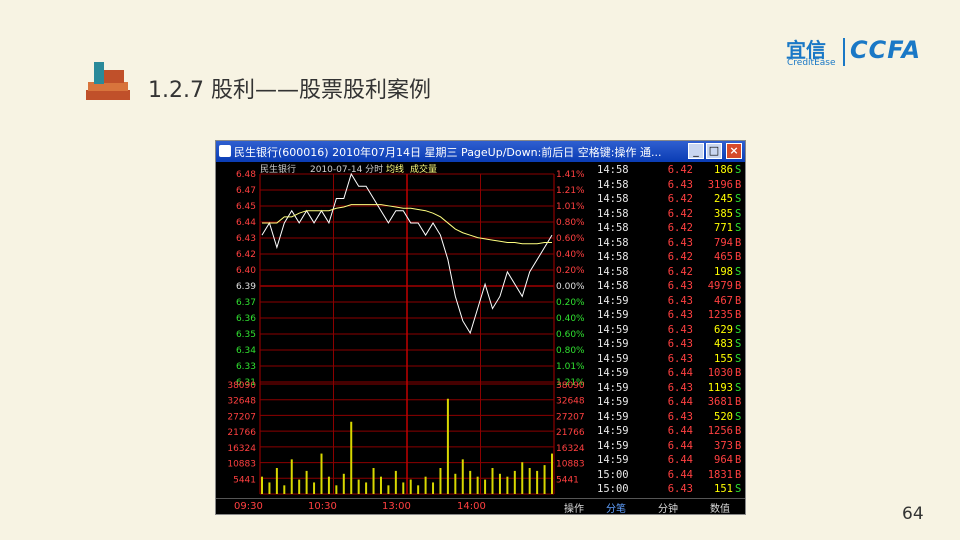  Describe the element at coordinates (246, 335) in the screenshot. I see `price-tick-label: 6.35` at that location.